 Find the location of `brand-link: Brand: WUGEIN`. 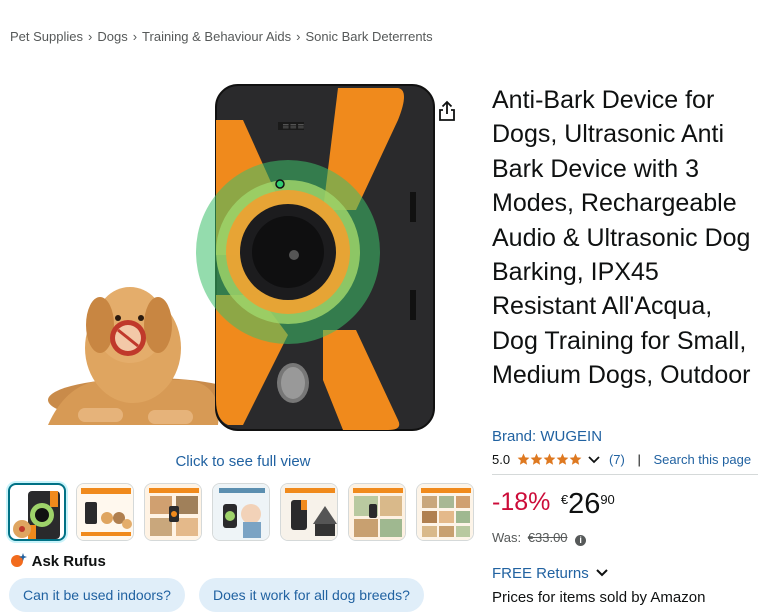

brand-link: Brand: WUGEIN is located at coordinates (547, 436).